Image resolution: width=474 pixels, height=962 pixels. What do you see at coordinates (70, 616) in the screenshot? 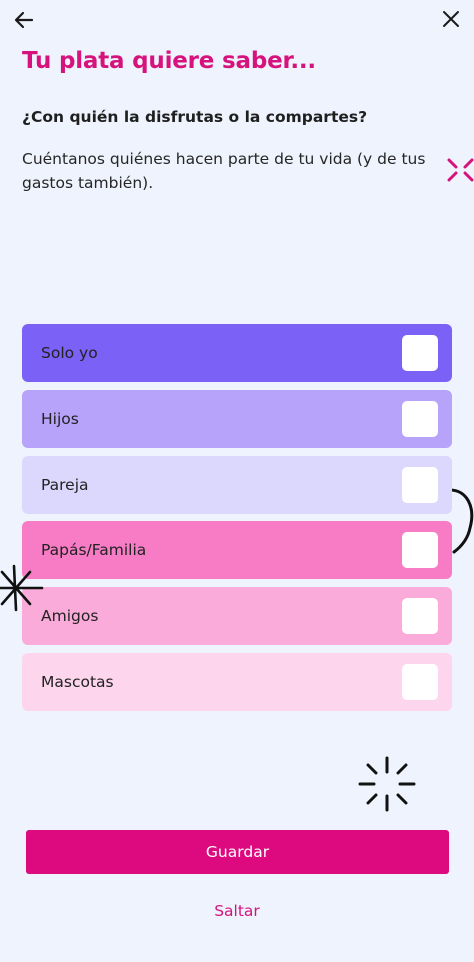
I see `option-label: Amigos` at bounding box center [70, 616].